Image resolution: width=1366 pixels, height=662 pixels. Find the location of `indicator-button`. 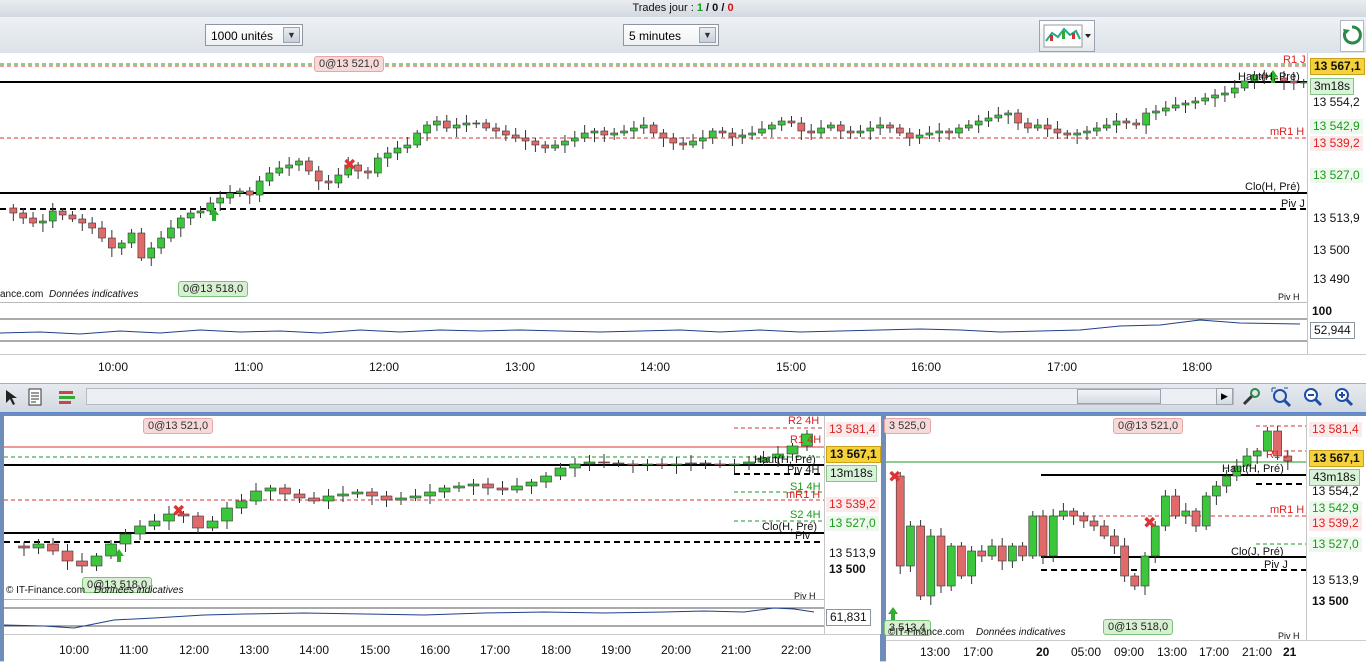

indicator-button is located at coordinates (35, 397).